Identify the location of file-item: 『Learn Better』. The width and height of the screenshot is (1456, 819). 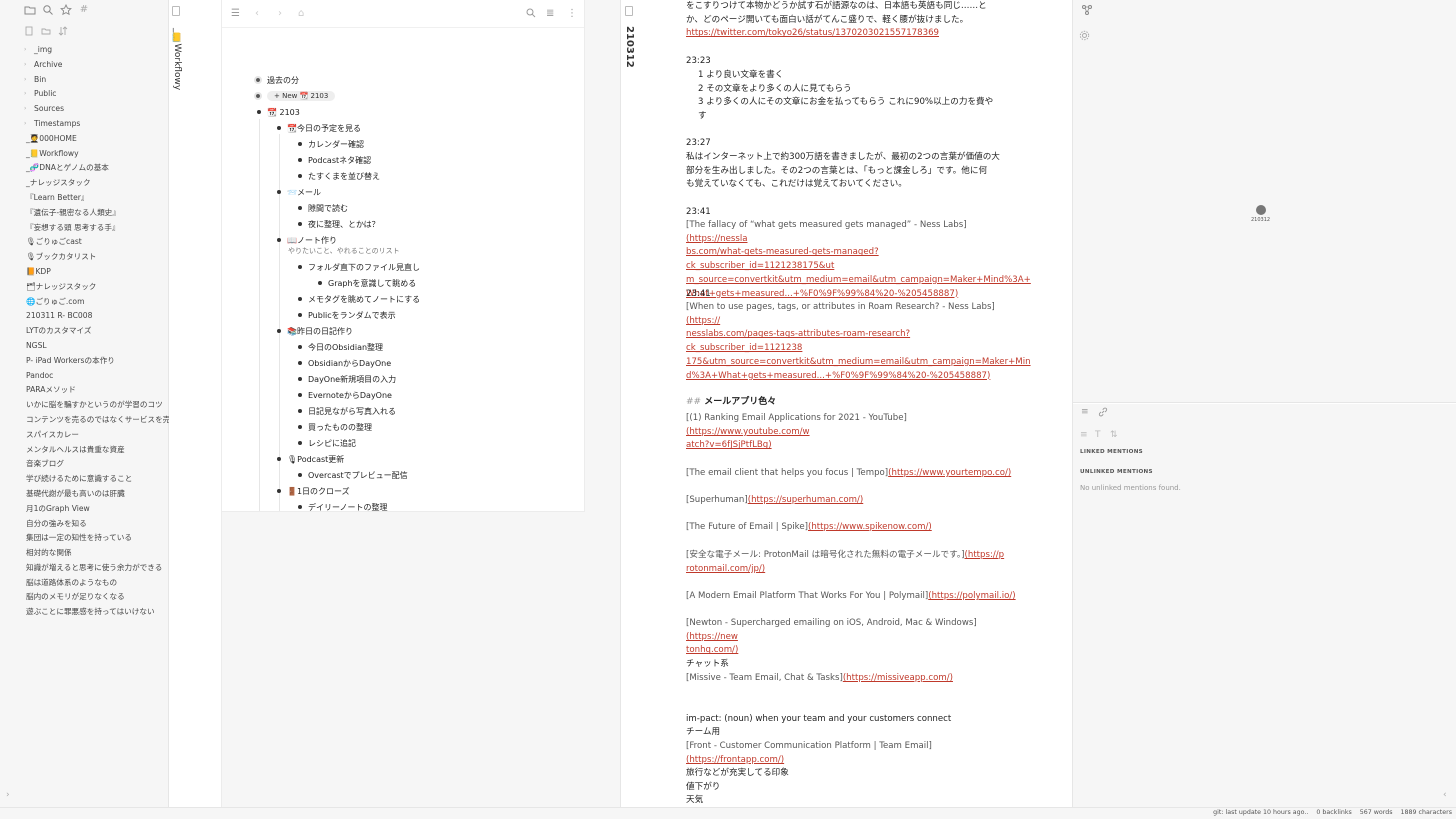
(96, 198).